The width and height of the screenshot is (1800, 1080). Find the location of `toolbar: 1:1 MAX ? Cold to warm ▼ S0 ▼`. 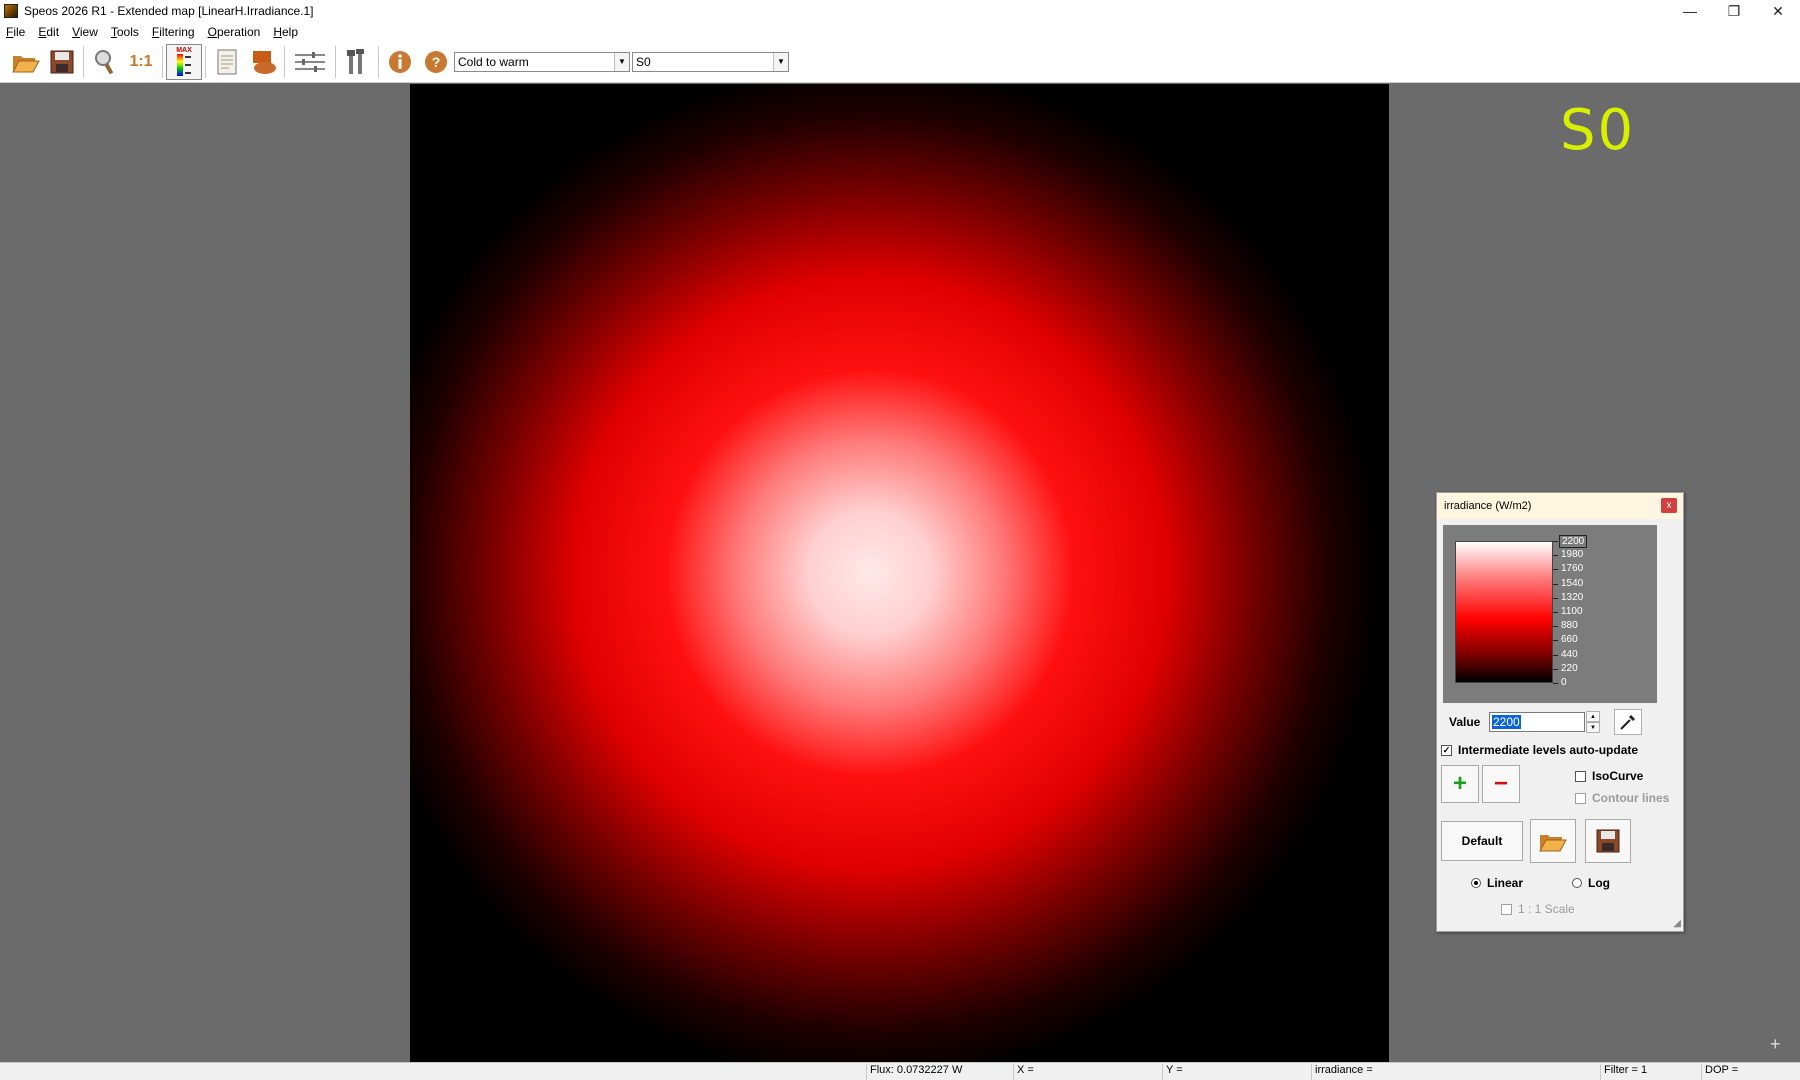

toolbar: 1:1 MAX ? Cold to warm ▼ S0 ▼ is located at coordinates (900, 62).